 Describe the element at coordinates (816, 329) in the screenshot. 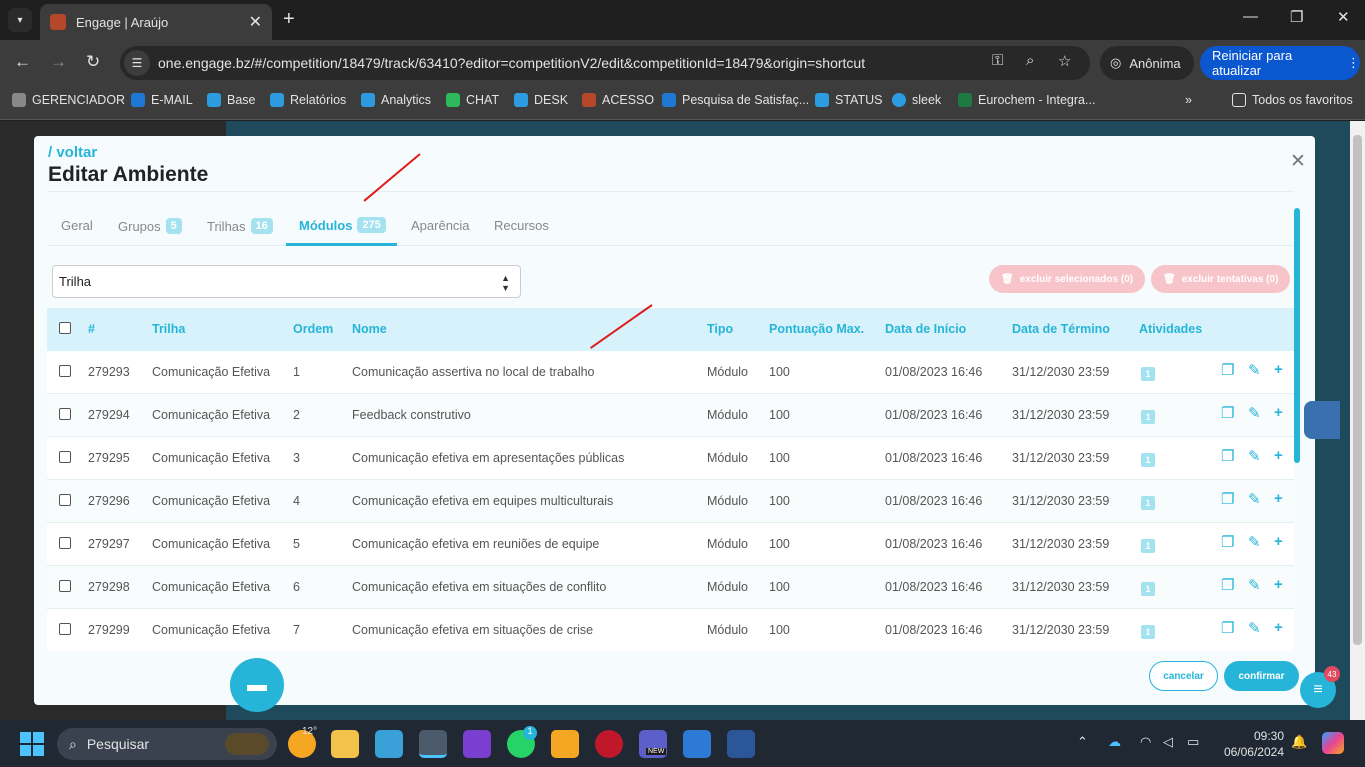

I see `col-pontuacao: Pontuação Max.` at that location.